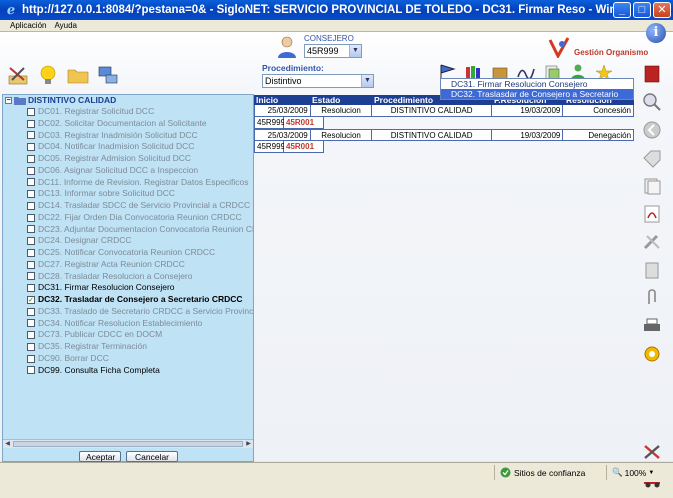  What do you see at coordinates (152, 456) in the screenshot?
I see `cancel-button: Cancelar` at bounding box center [152, 456].